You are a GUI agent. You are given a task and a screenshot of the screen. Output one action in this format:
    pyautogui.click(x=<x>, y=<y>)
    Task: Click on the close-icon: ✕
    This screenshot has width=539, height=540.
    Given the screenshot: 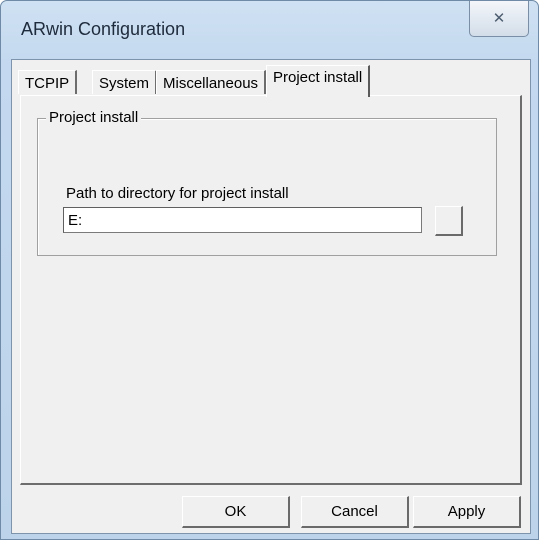 What is the action you would take?
    pyautogui.click(x=499, y=18)
    